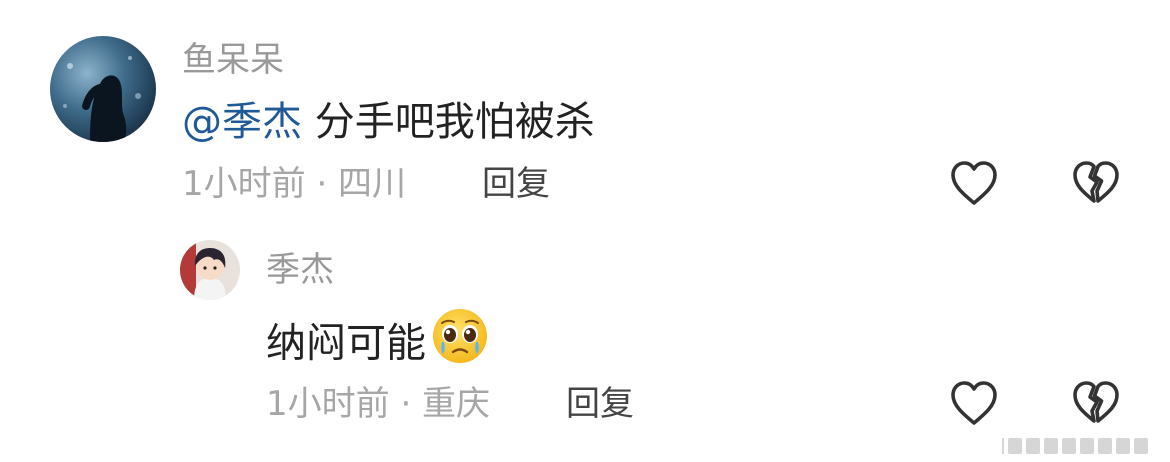 The height and width of the screenshot is (462, 1170). I want to click on comment-text: 纳闷可能, so click(378, 343).